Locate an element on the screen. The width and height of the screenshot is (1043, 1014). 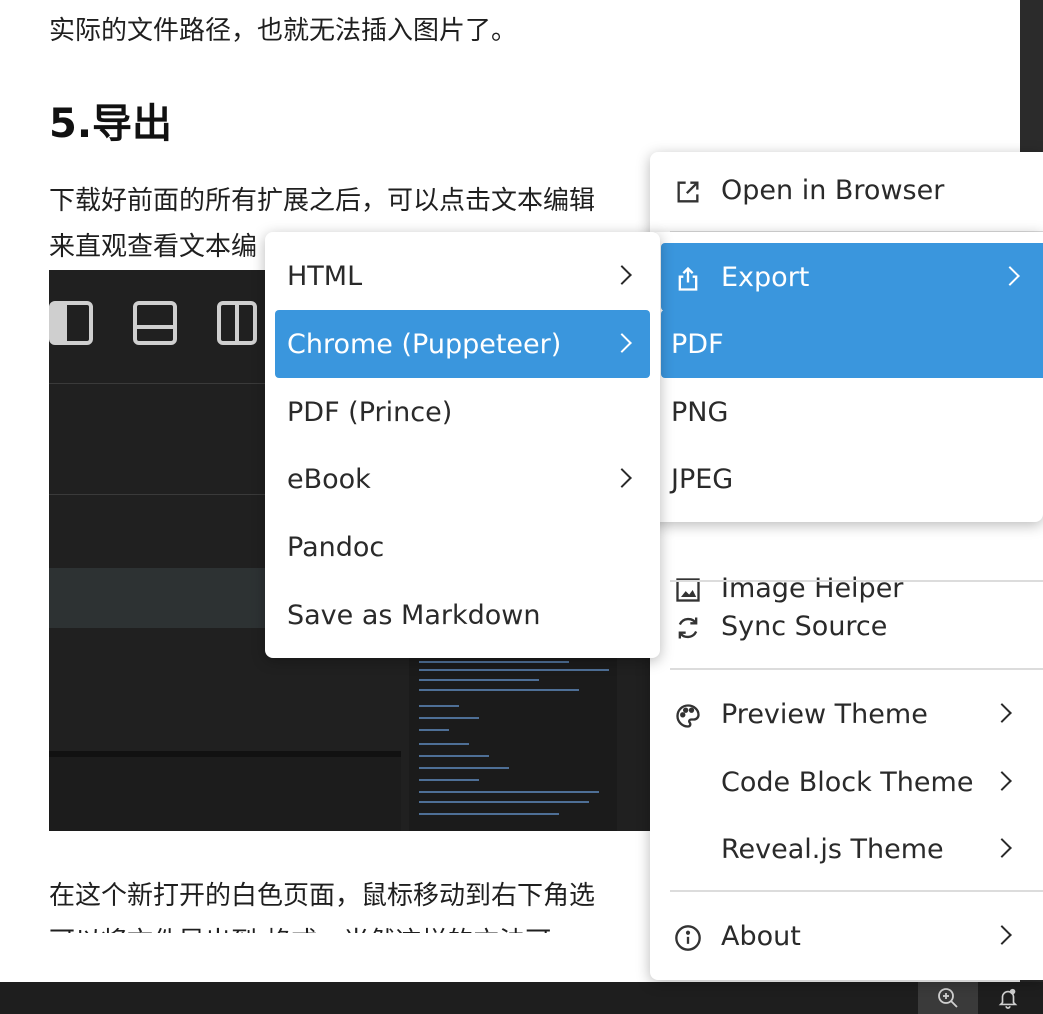
bottom-panel-layout-icon is located at coordinates (155, 323).